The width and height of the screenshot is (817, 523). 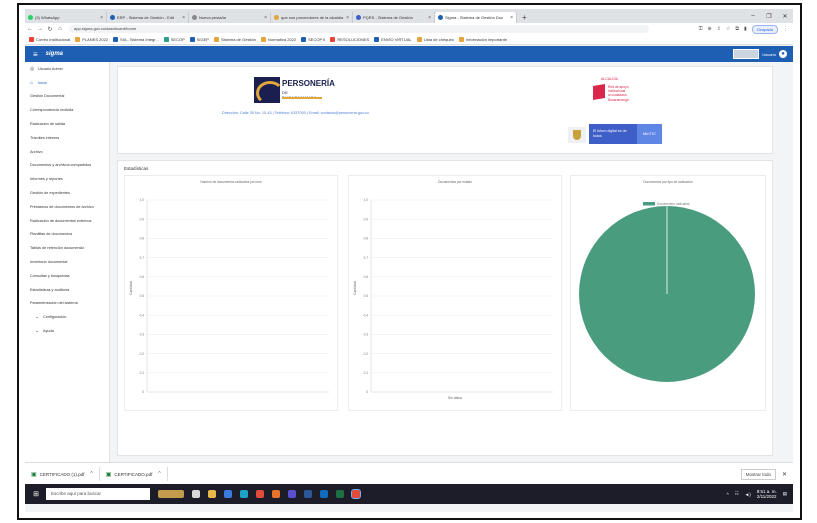 What do you see at coordinates (67, 179) in the screenshot?
I see `sidebar-item: Informes y reportes` at bounding box center [67, 179].